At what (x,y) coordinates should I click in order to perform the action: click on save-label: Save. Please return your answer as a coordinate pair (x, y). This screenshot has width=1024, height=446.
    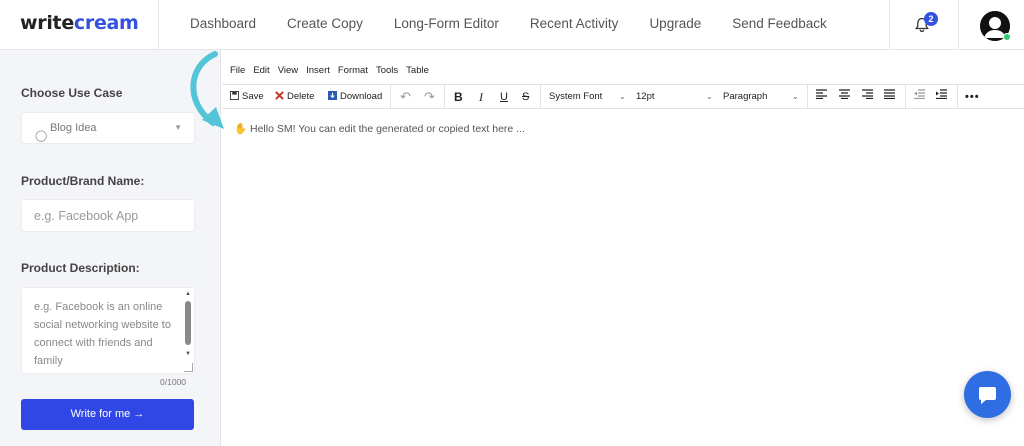
    Looking at the image, I should click on (253, 96).